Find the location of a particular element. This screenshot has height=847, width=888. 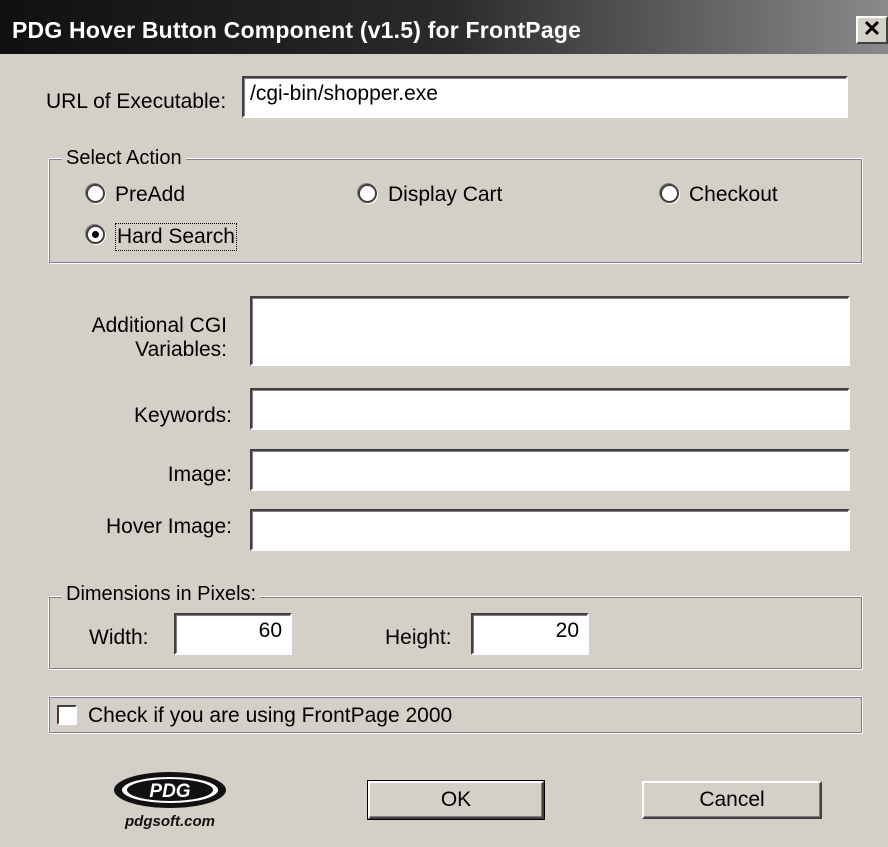

keywords-input is located at coordinates (550, 409).